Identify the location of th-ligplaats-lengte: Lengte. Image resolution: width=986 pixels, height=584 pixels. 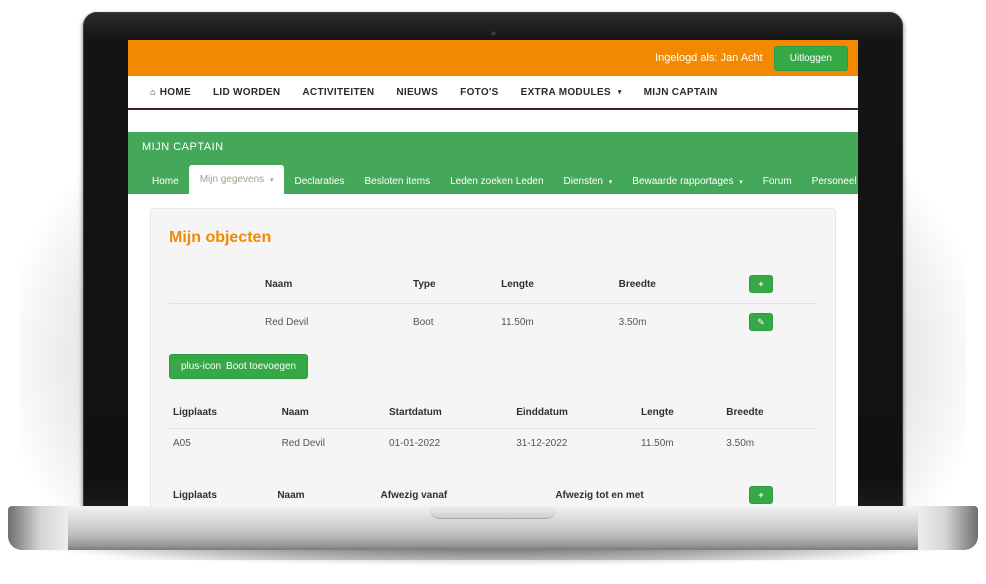
(657, 412).